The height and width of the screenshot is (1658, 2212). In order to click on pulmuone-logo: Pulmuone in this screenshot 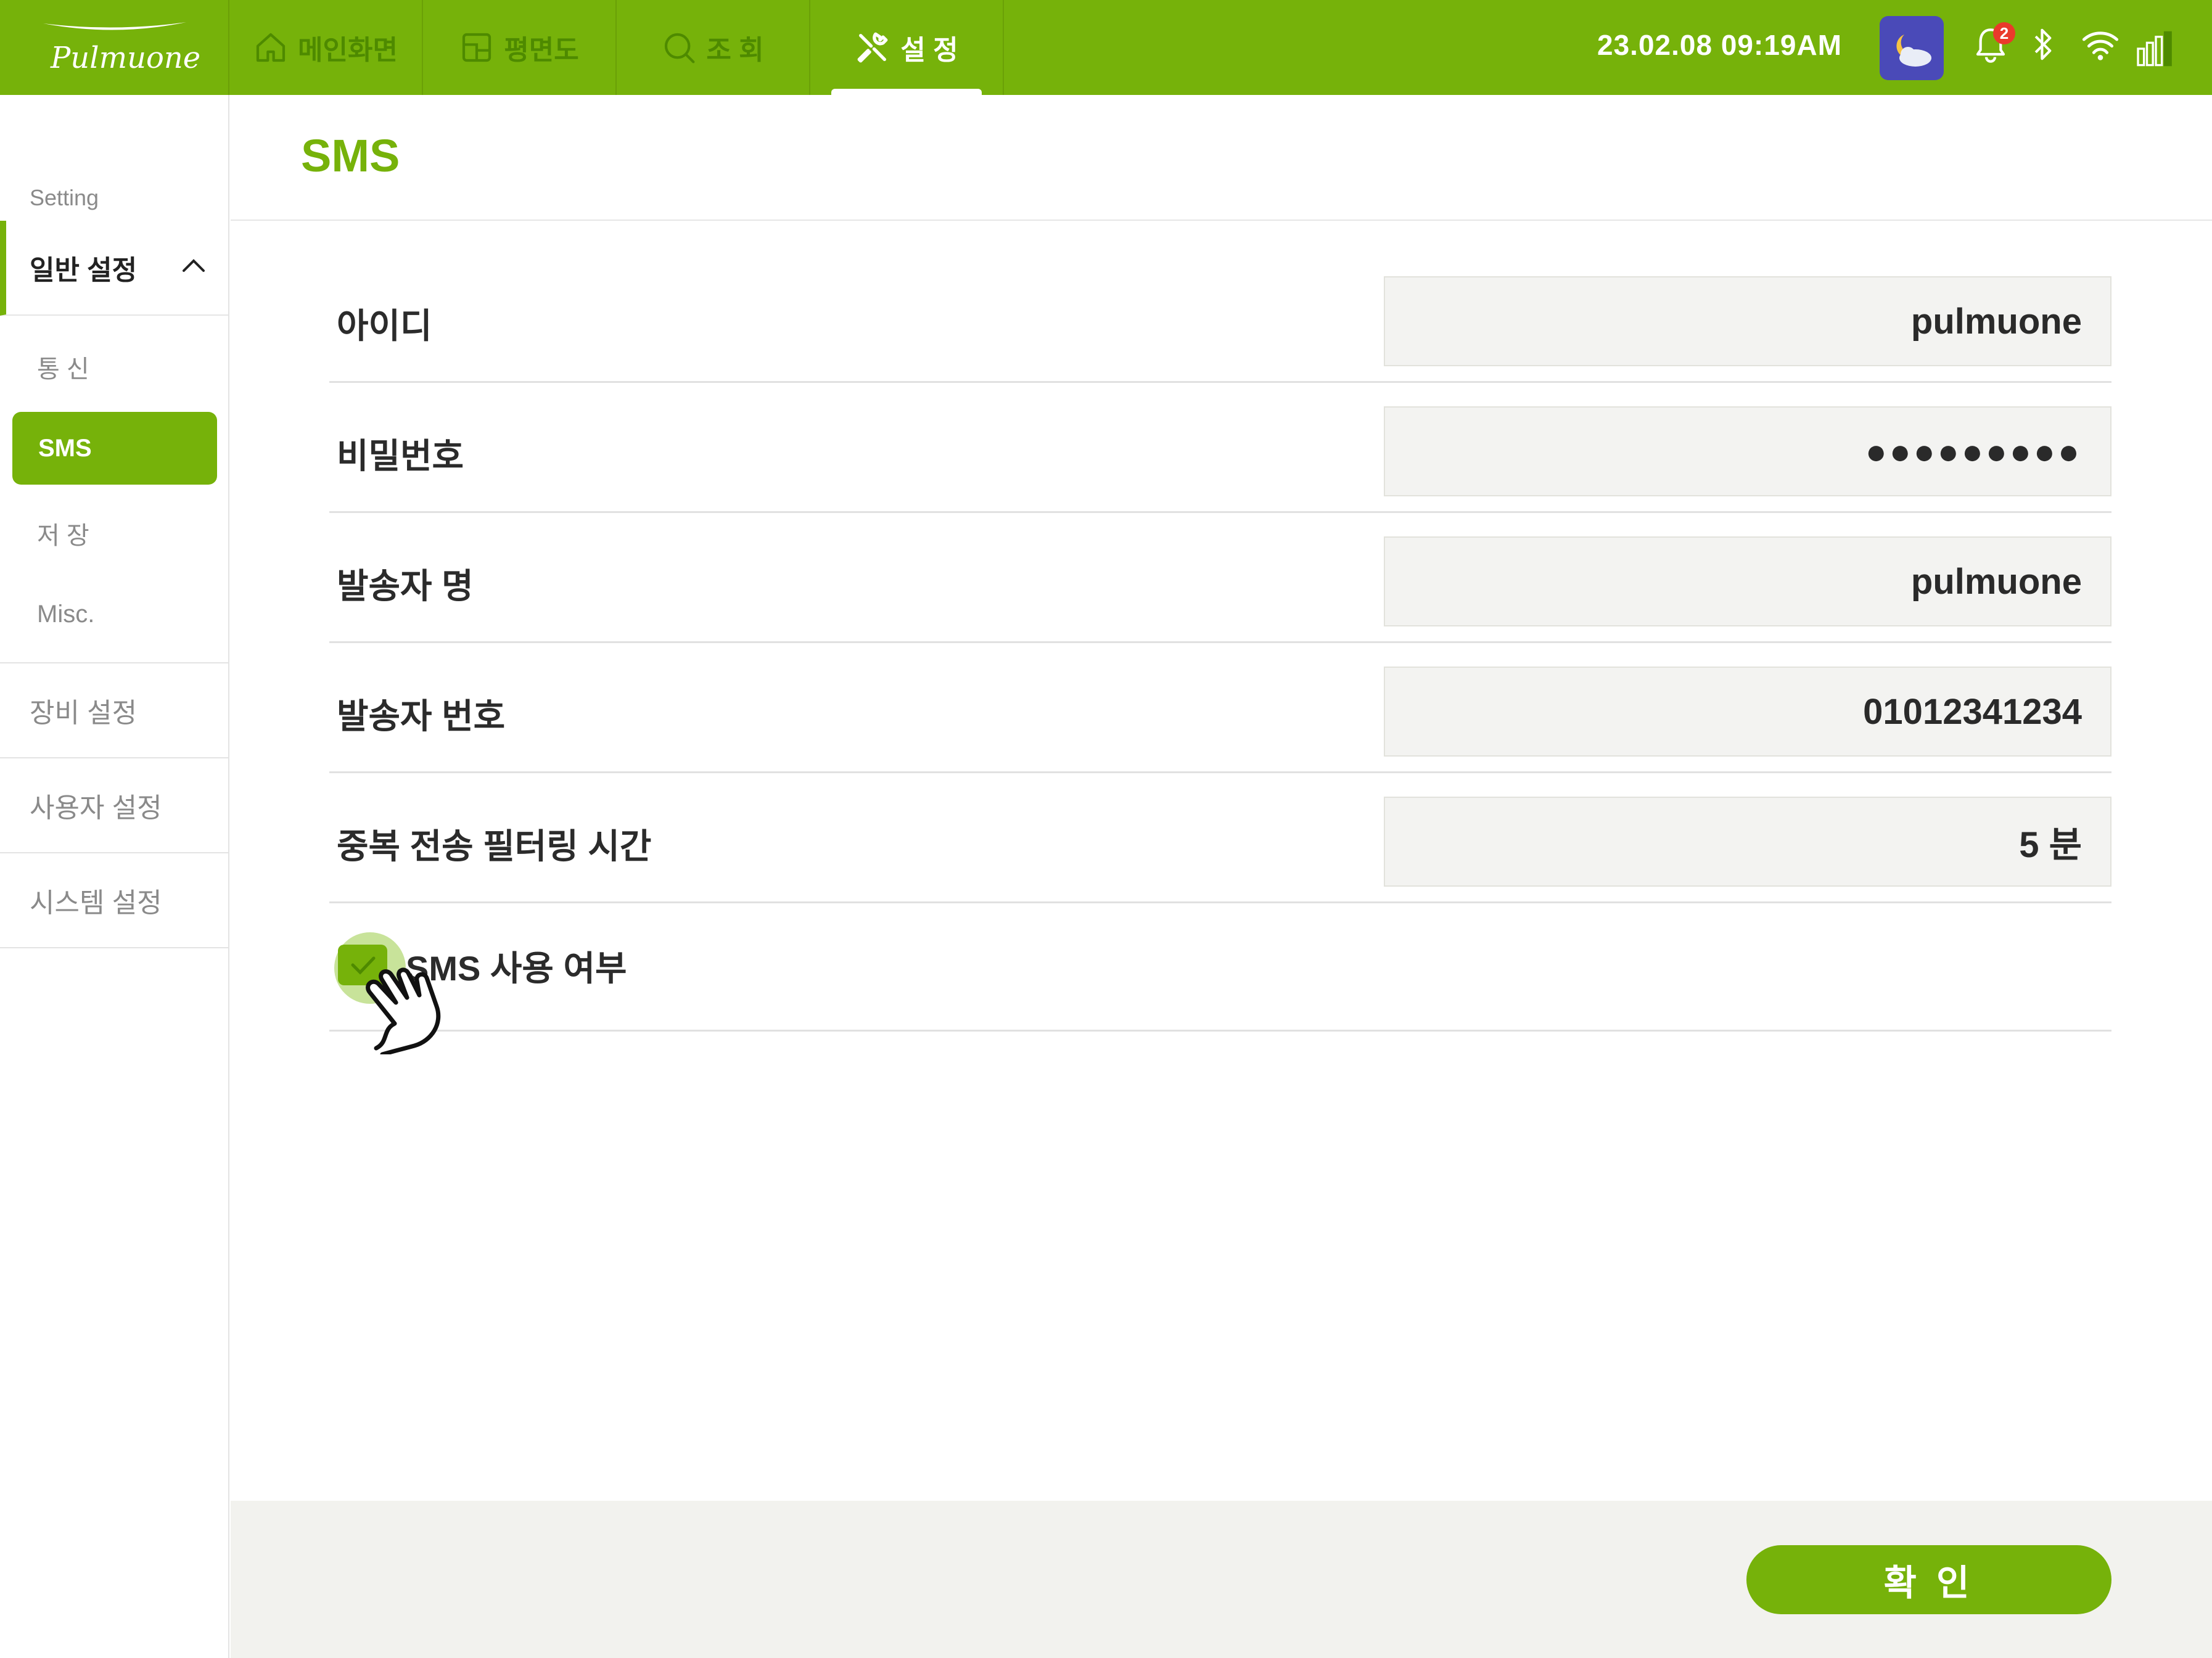, I will do `click(114, 47)`.